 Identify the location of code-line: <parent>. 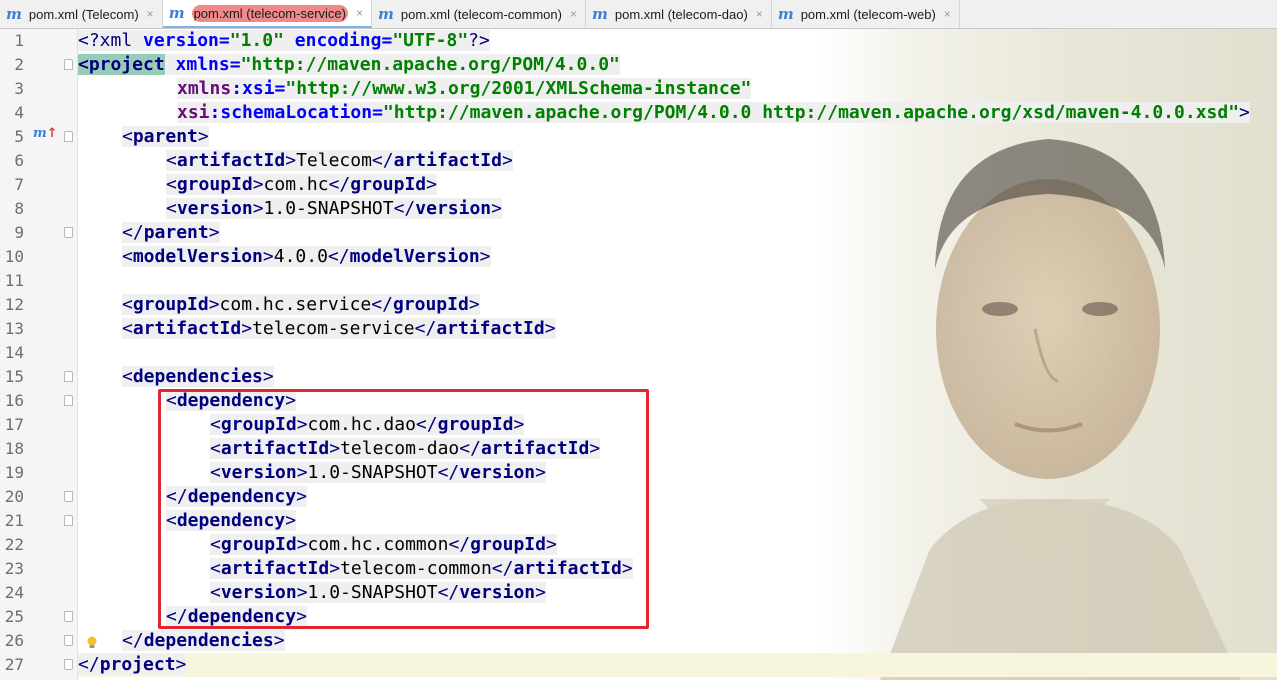
(165, 136).